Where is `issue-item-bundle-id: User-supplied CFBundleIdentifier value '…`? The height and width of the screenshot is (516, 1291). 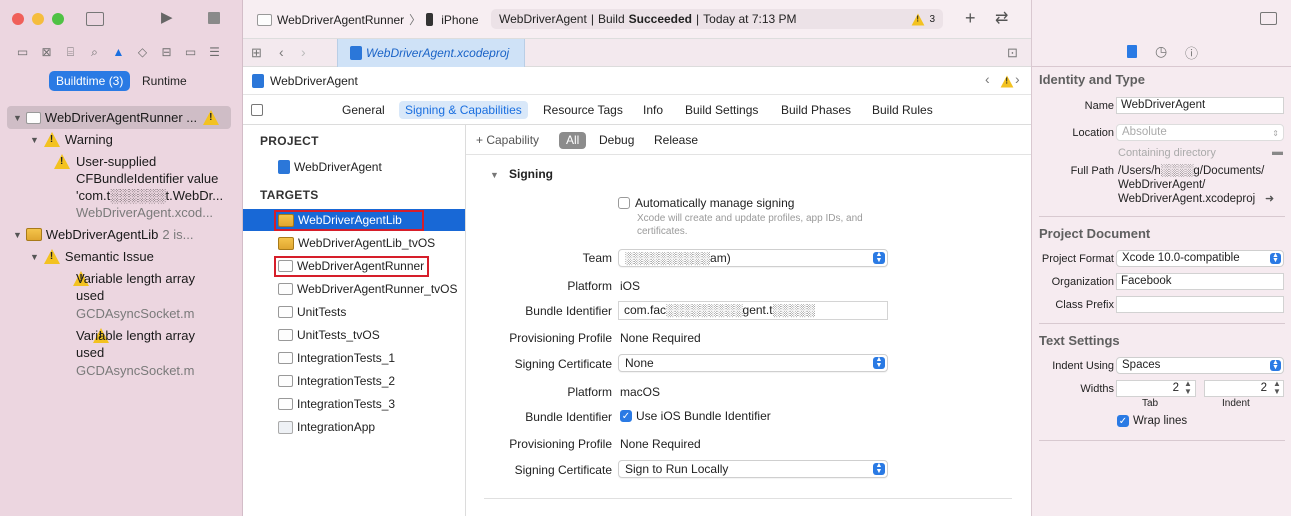
issue-item-bundle-id: User-supplied CFBundleIdentifier value '… is located at coordinates (149, 187).